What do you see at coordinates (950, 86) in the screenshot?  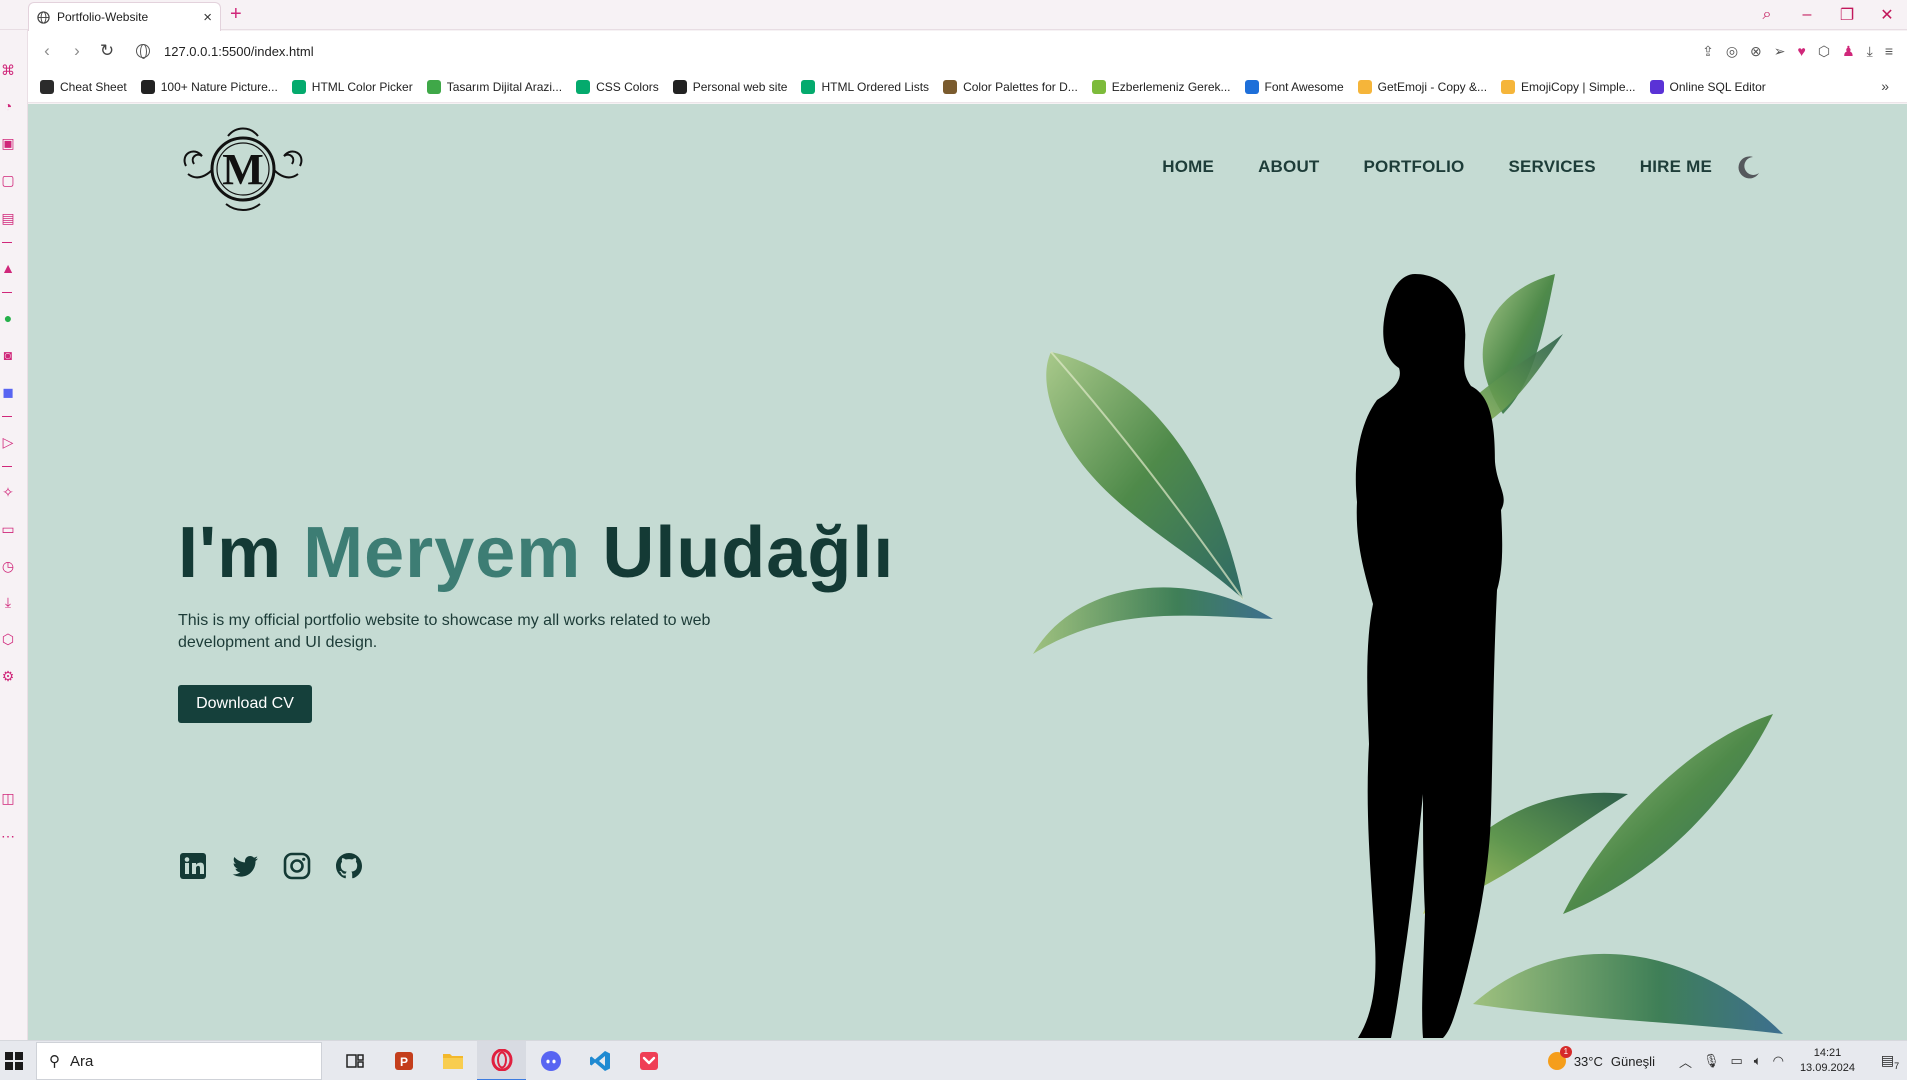 I see `palette-cup-icon` at bounding box center [950, 86].